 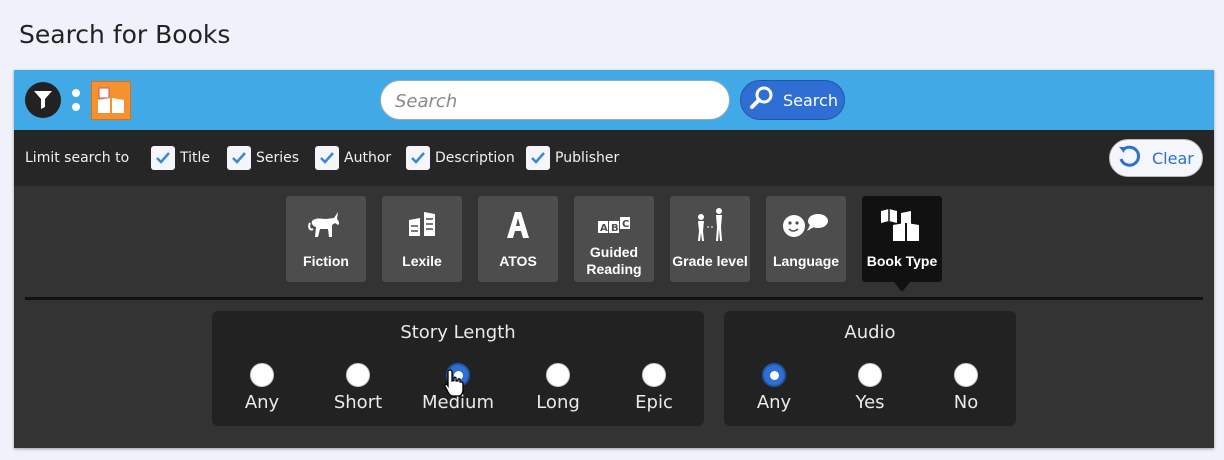 I want to click on radio-label: Long, so click(x=558, y=402).